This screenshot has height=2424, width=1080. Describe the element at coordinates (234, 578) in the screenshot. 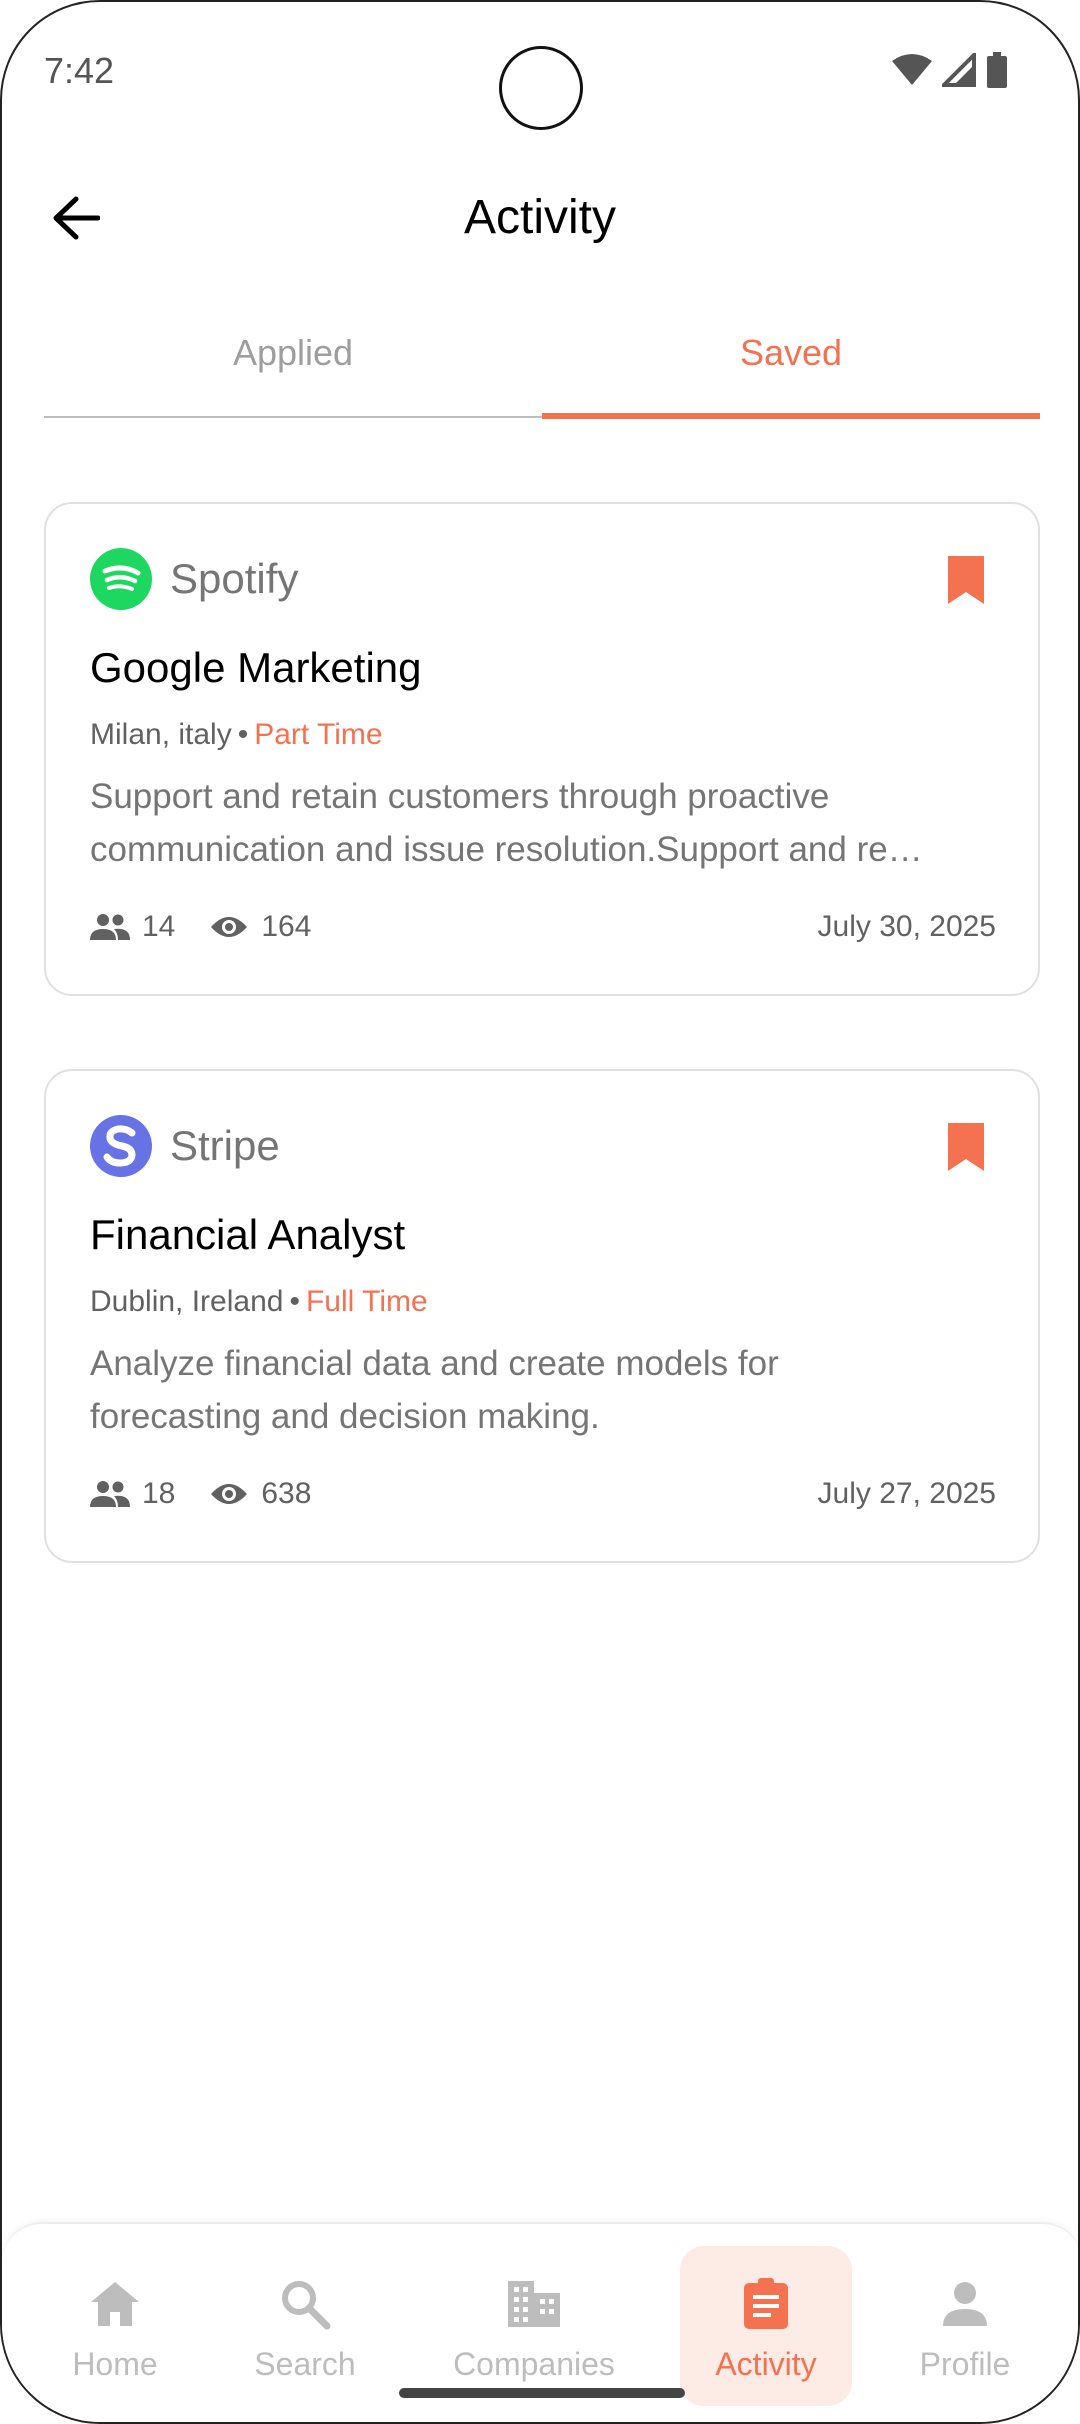

I see `company-name: Spotify` at that location.